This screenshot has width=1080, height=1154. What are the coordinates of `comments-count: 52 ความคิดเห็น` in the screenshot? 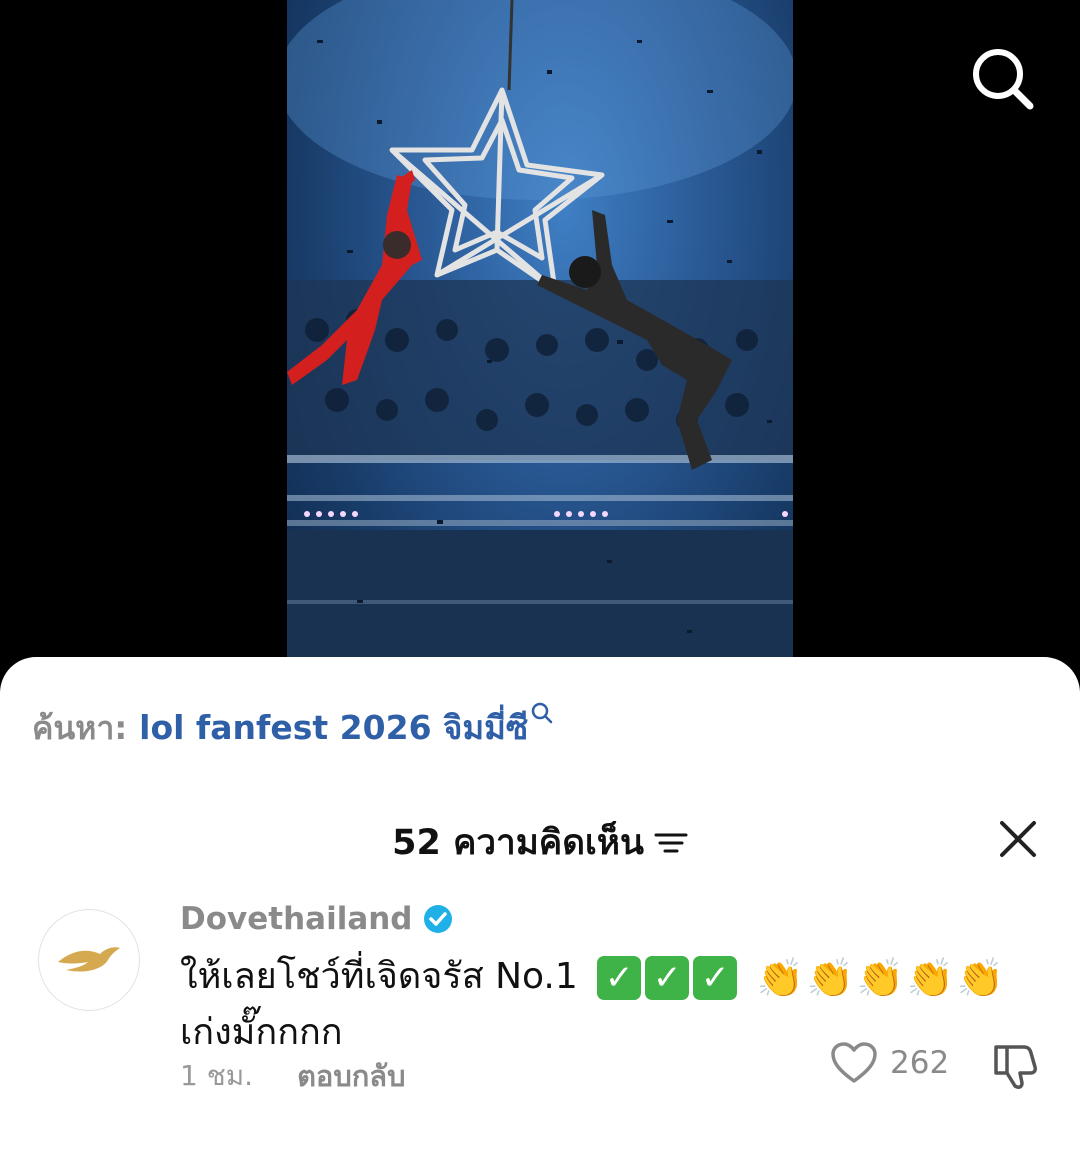 It's located at (518, 843).